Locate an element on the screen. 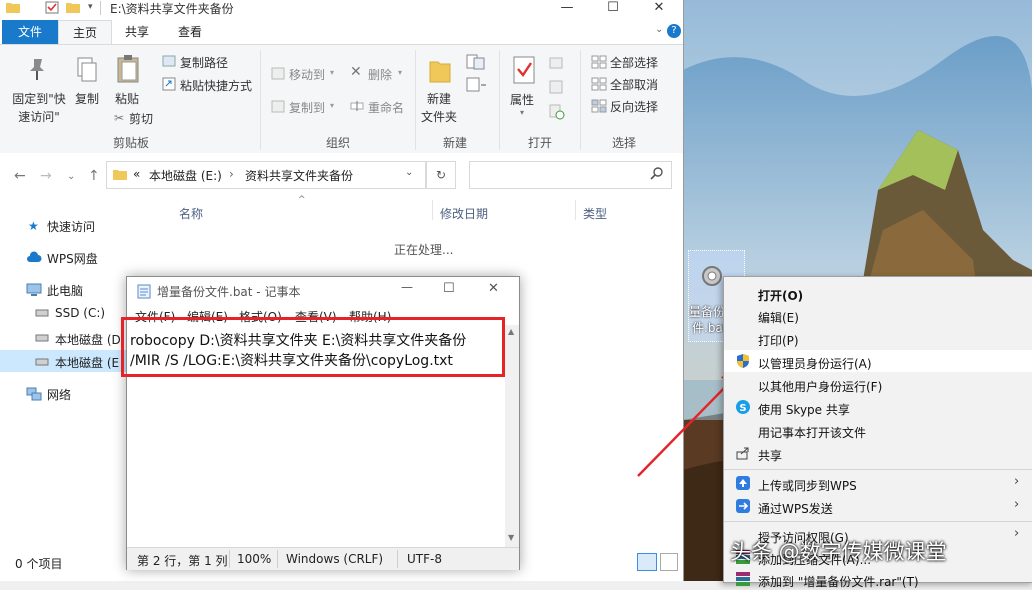 This screenshot has height=590, width=1032. menu-item-open: 打开(O) is located at coordinates (780, 295).